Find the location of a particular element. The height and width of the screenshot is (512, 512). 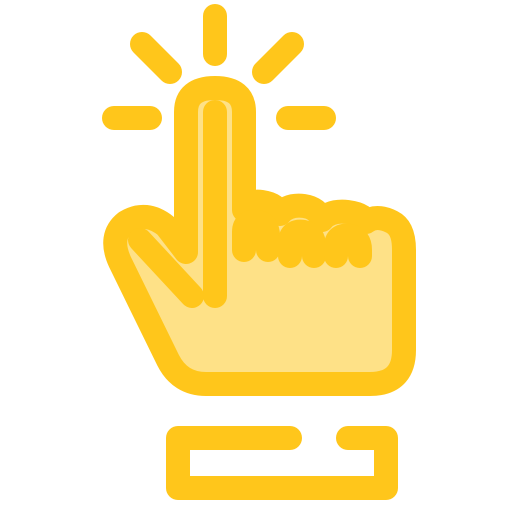

tap-surface is located at coordinates (282, 463).